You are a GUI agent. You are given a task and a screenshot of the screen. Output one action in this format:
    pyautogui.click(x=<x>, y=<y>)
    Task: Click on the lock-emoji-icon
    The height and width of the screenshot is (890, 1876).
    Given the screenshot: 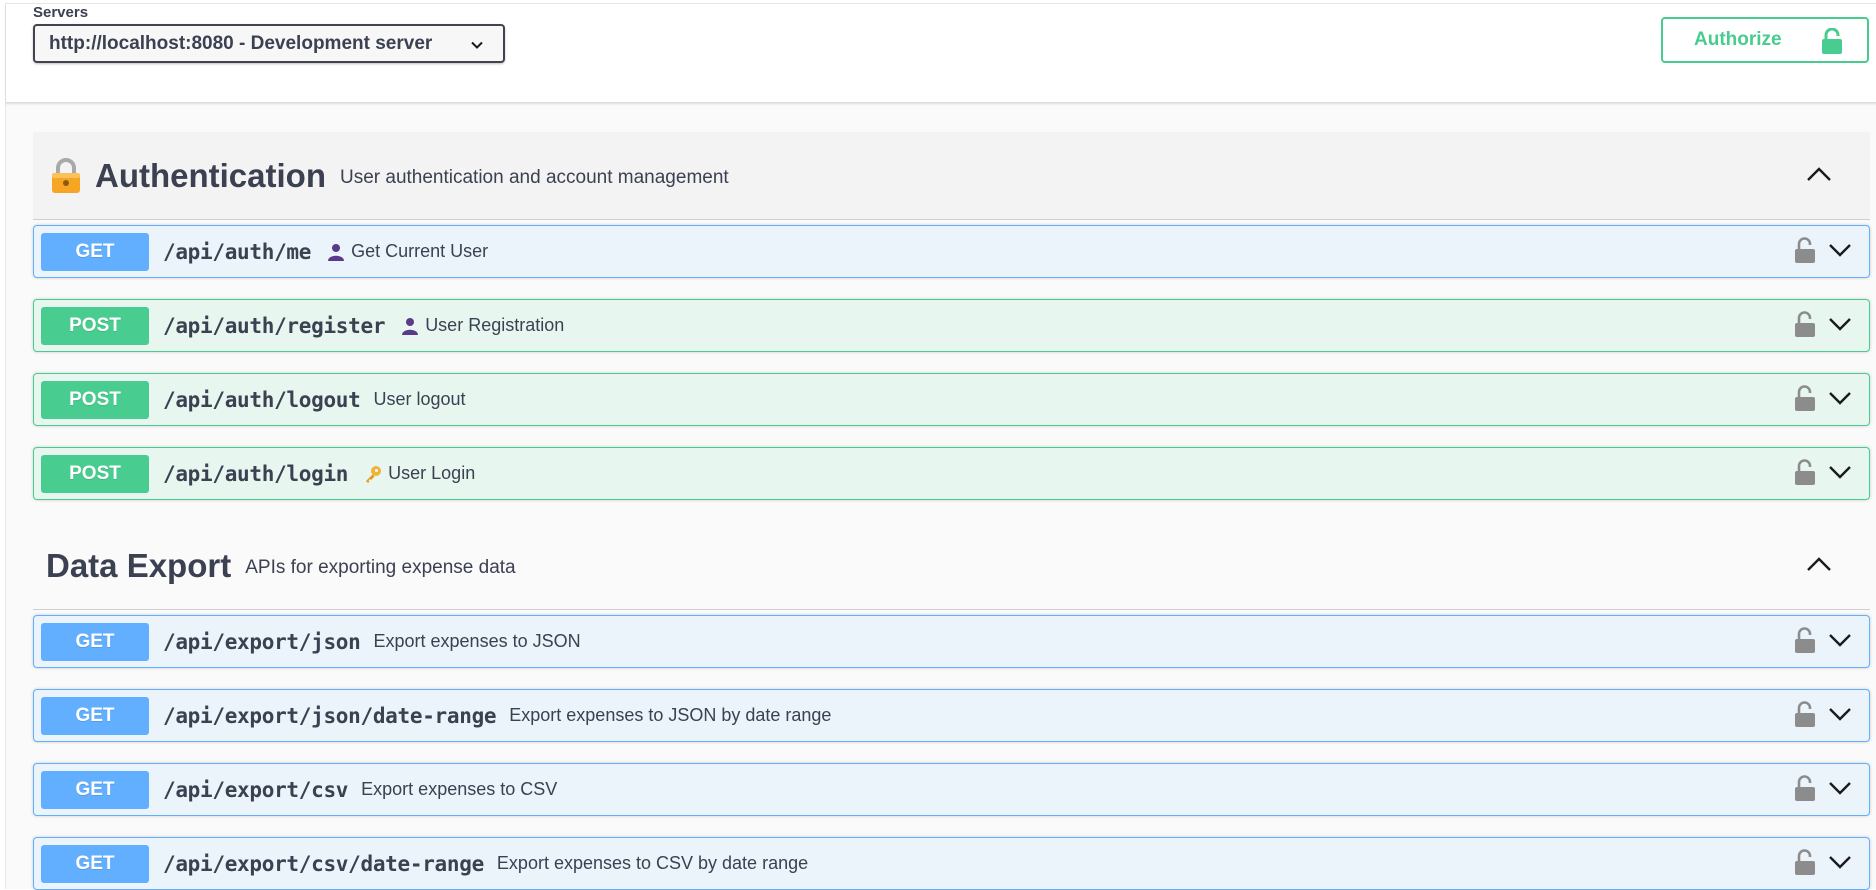 What is the action you would take?
    pyautogui.click(x=66, y=175)
    